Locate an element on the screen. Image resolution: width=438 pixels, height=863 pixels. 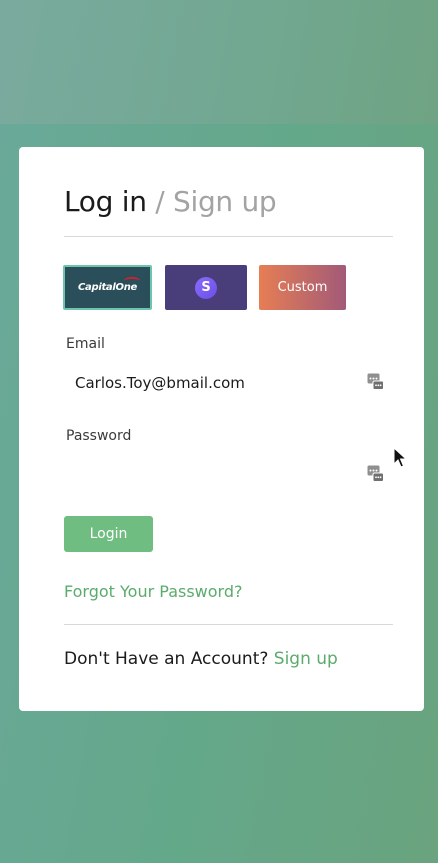
login-button: Login is located at coordinates (108, 534).